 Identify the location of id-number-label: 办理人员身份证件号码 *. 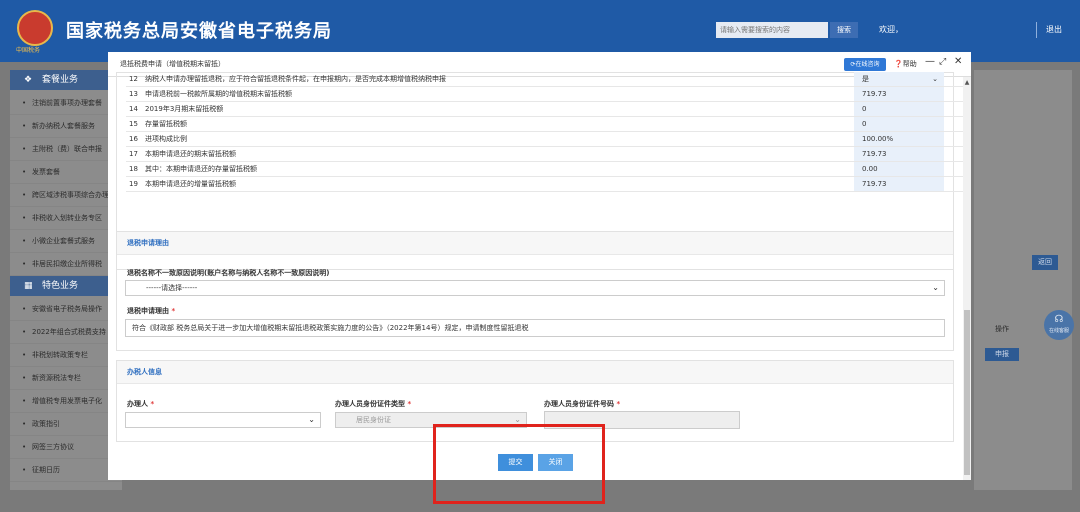
(582, 404).